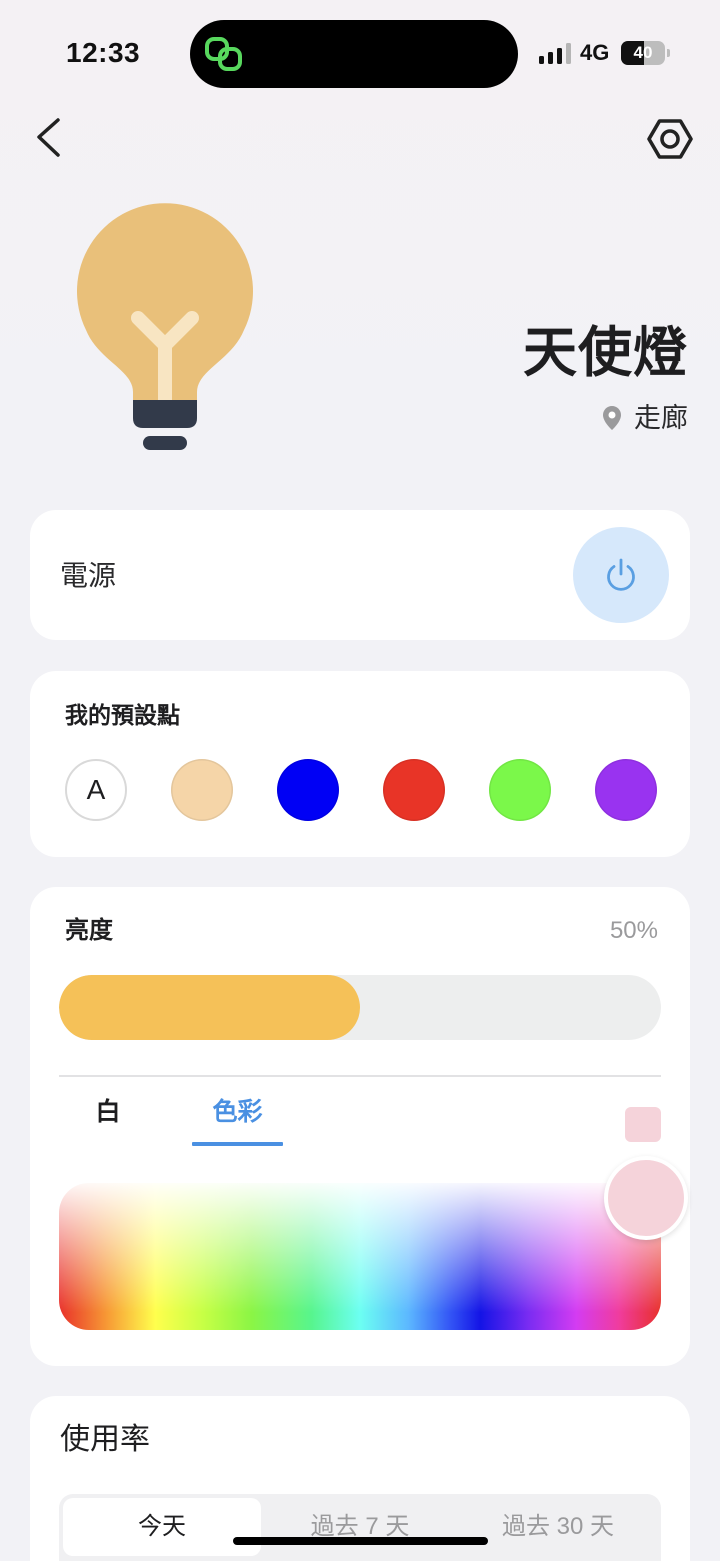 This screenshot has height=1561, width=720. I want to click on battery-level: 40, so click(643, 52).